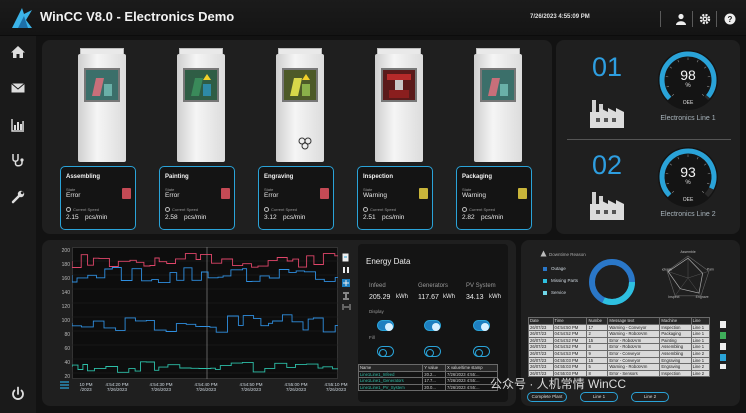 The image size is (746, 413). What do you see at coordinates (67, 349) in the screenshot?
I see `y-tick: 60` at bounding box center [67, 349].